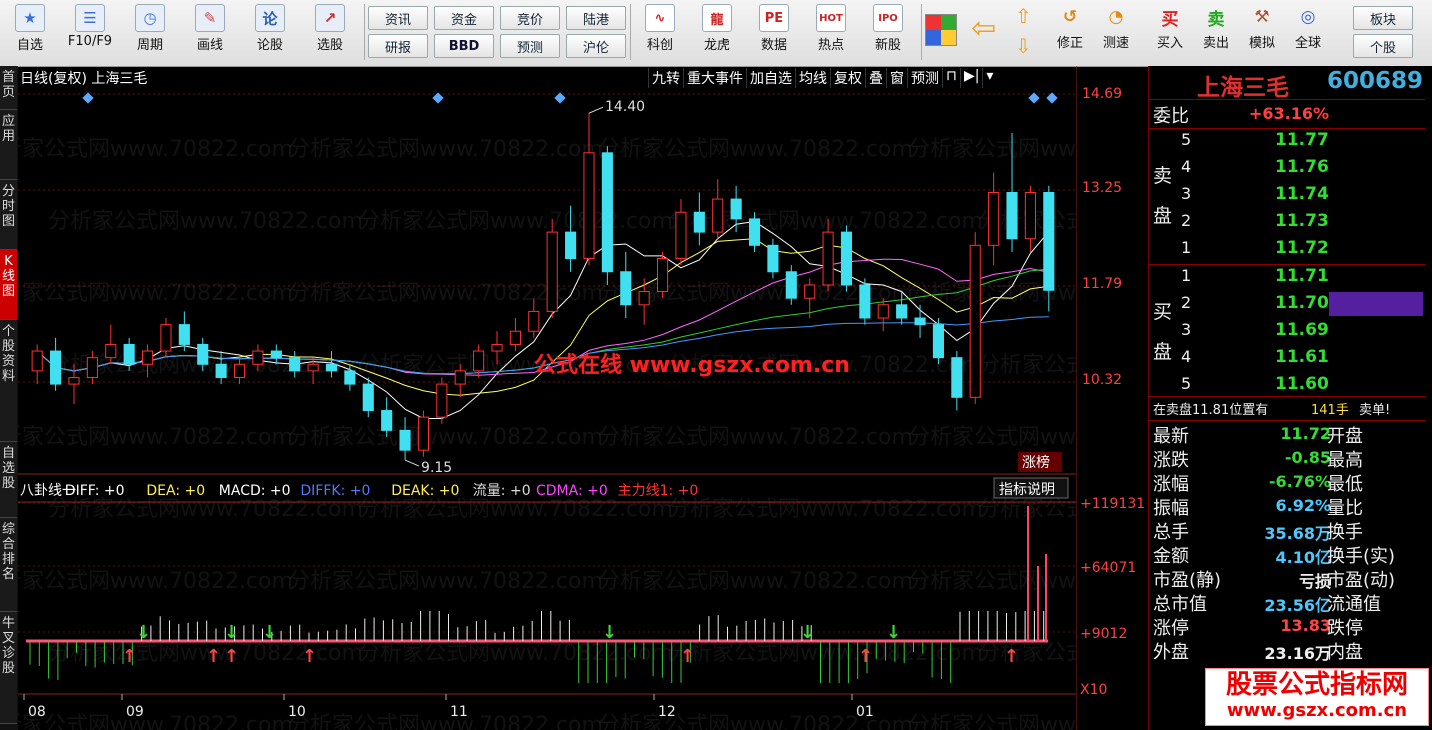 The image size is (1432, 730). I want to click on chart-tab: 预测, so click(924, 78).